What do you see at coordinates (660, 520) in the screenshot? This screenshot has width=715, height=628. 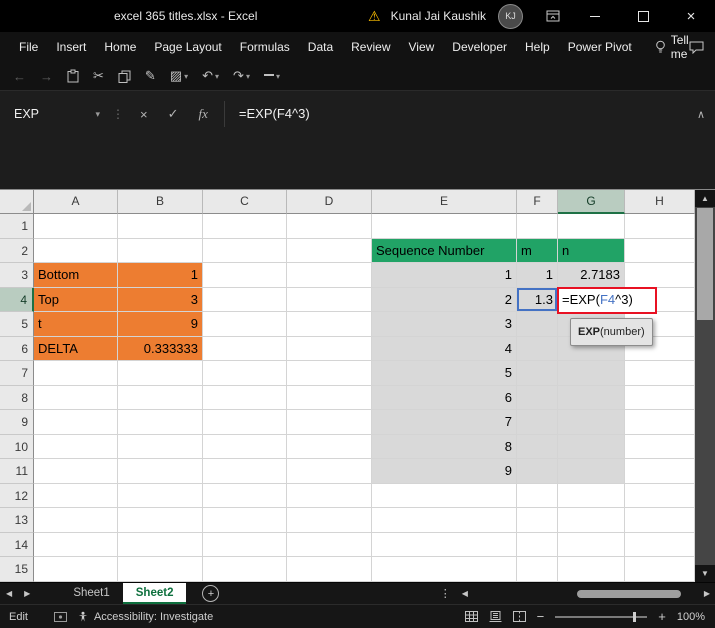 I see `cell-H13` at bounding box center [660, 520].